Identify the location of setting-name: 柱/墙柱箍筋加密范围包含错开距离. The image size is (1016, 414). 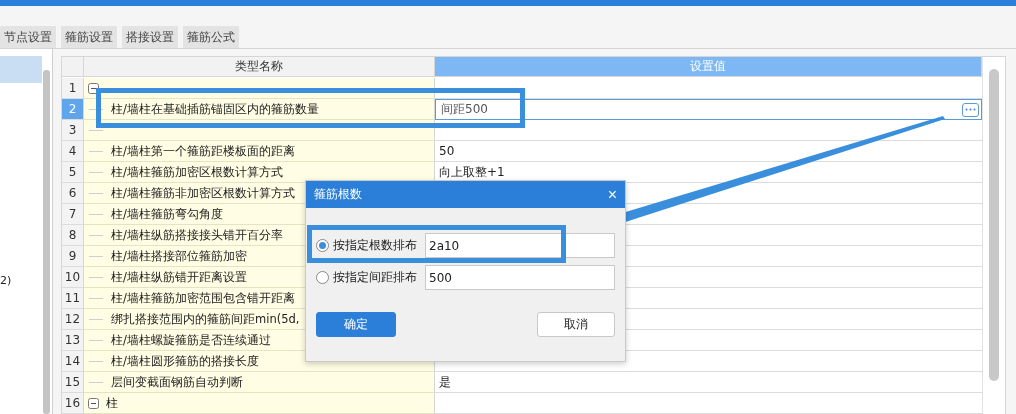
(203, 298).